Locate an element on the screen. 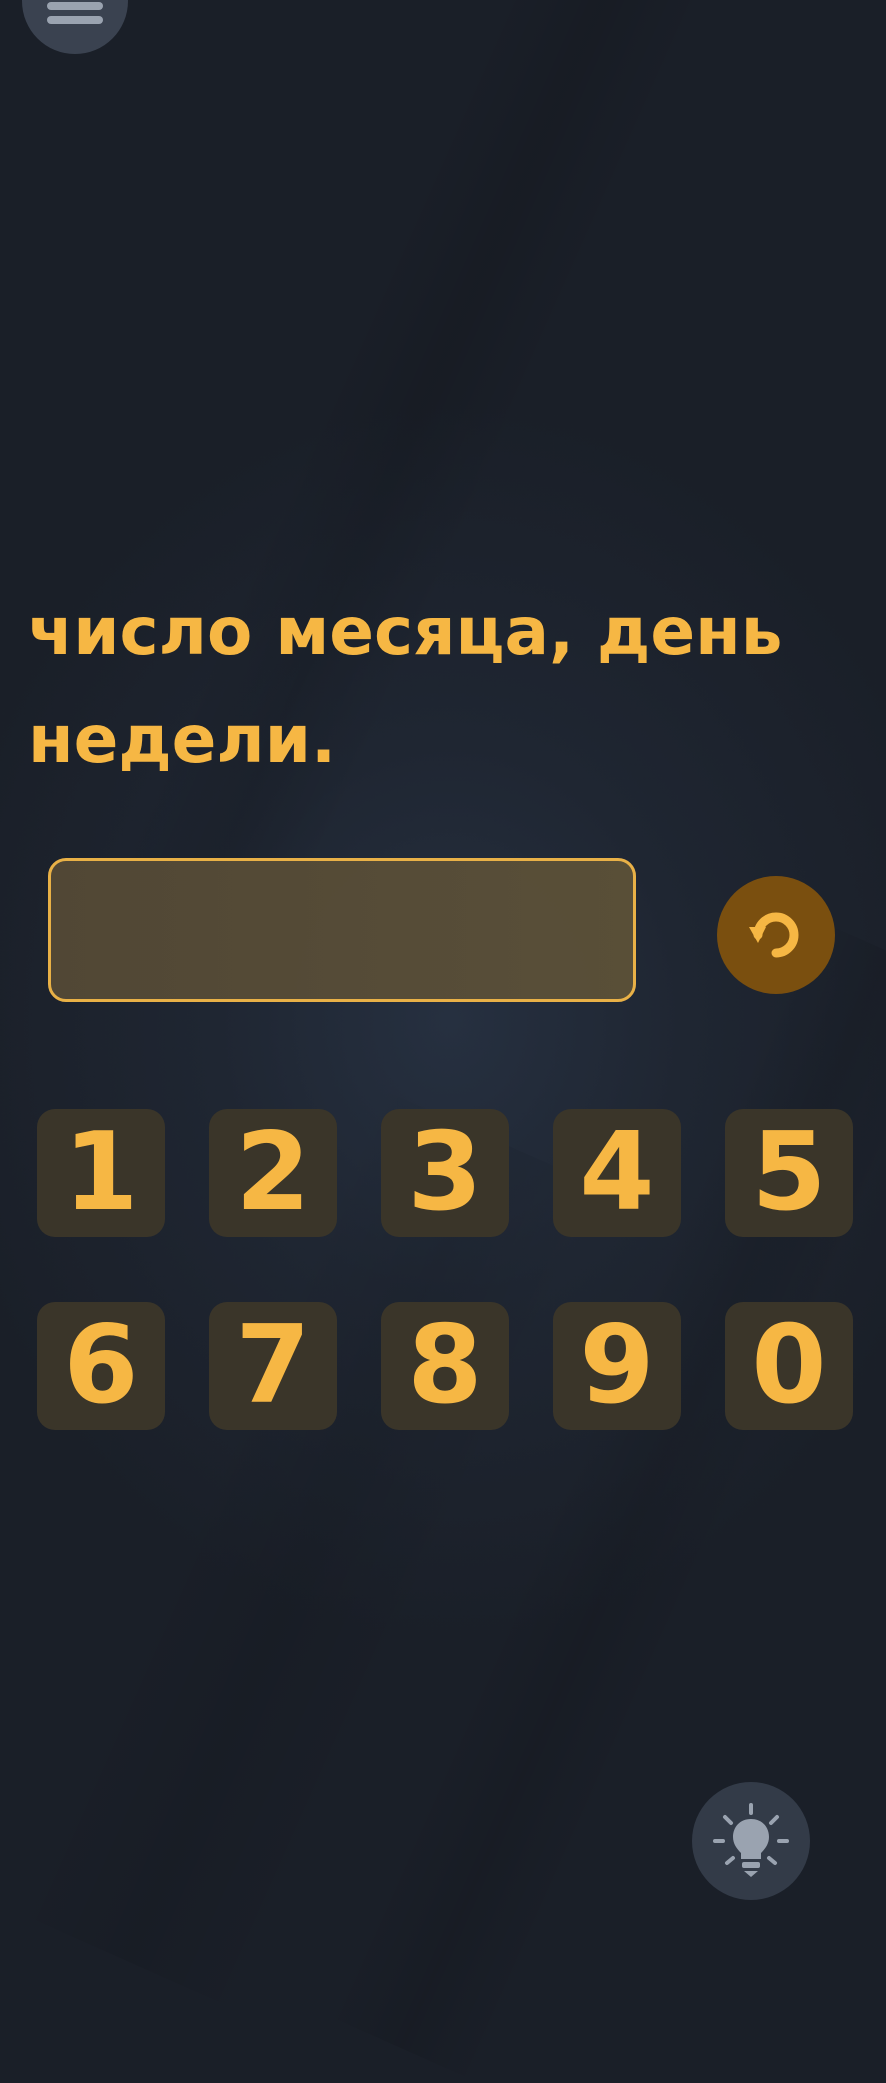 This screenshot has height=2083, width=886. key-9: 9 is located at coordinates (617, 1366).